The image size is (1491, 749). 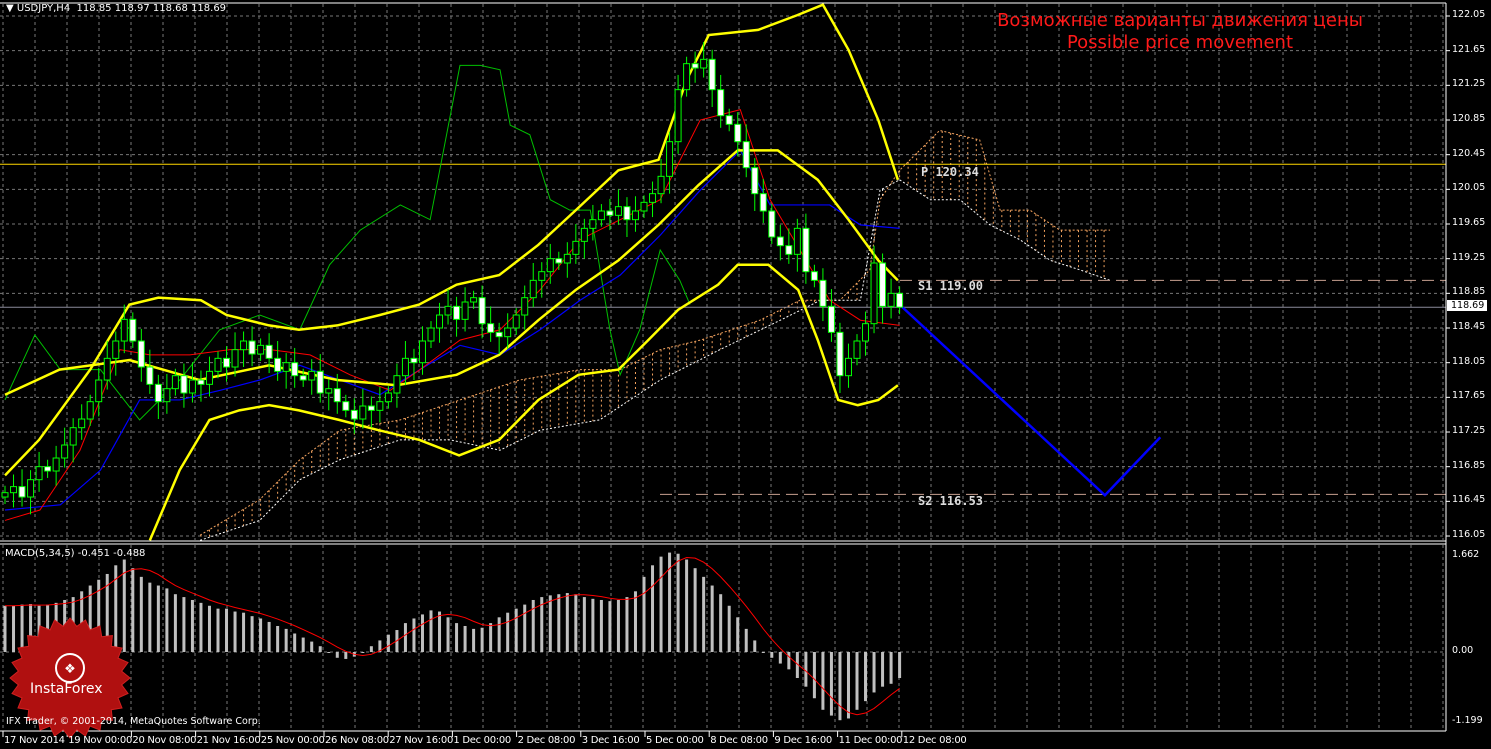 What do you see at coordinates (1469, 84) in the screenshot?
I see `price-tick-label: 121.25` at bounding box center [1469, 84].